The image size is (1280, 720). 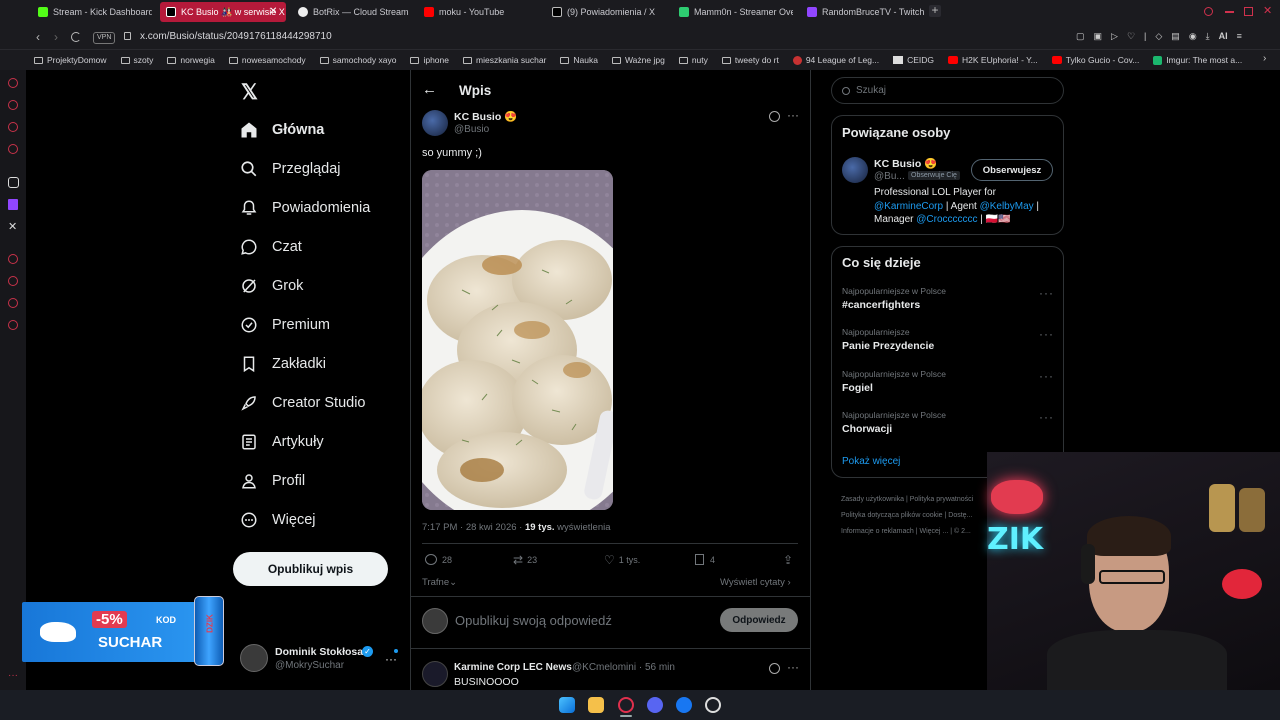 I want to click on bookmark-action: 4, so click(x=705, y=559).